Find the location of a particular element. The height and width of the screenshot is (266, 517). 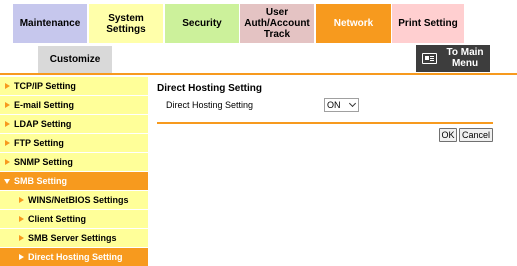

tab-user-auth-line1: User is located at coordinates (277, 12).